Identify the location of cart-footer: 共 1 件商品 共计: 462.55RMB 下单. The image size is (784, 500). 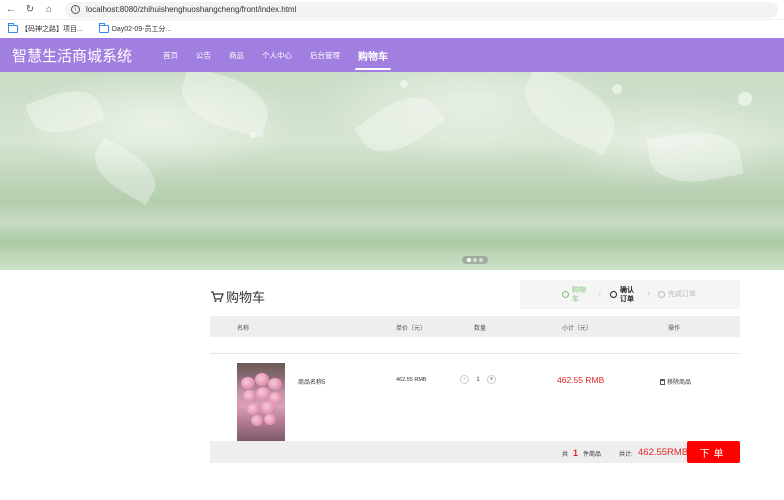
(475, 452).